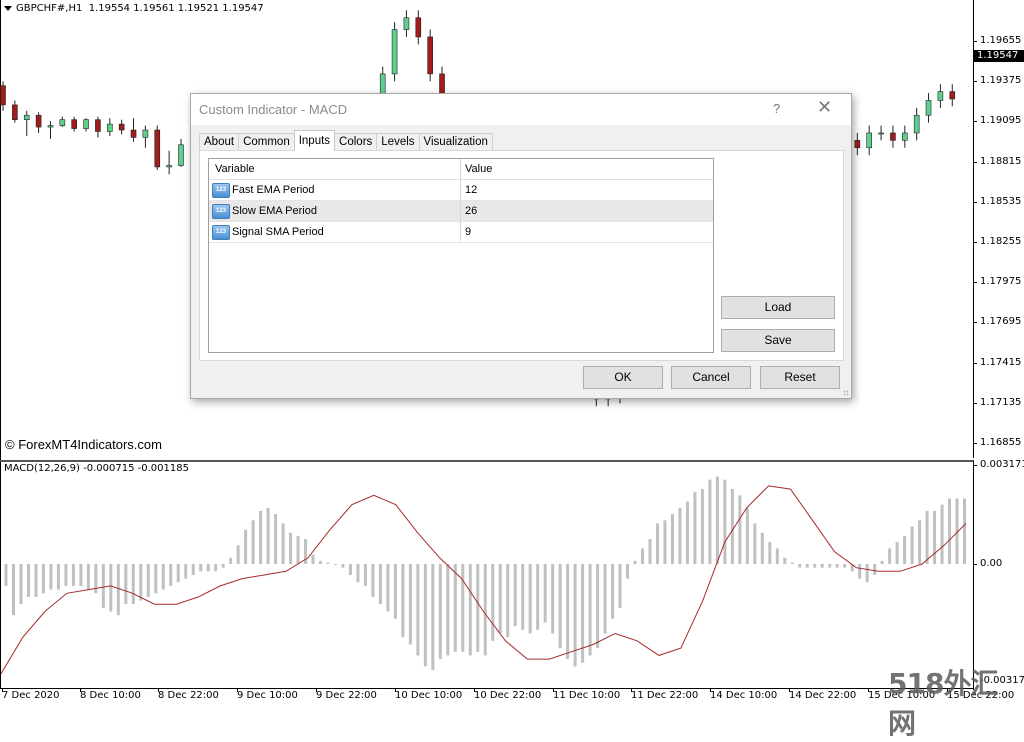  Describe the element at coordinates (235, 169) in the screenshot. I see `header-variable: Variable` at that location.